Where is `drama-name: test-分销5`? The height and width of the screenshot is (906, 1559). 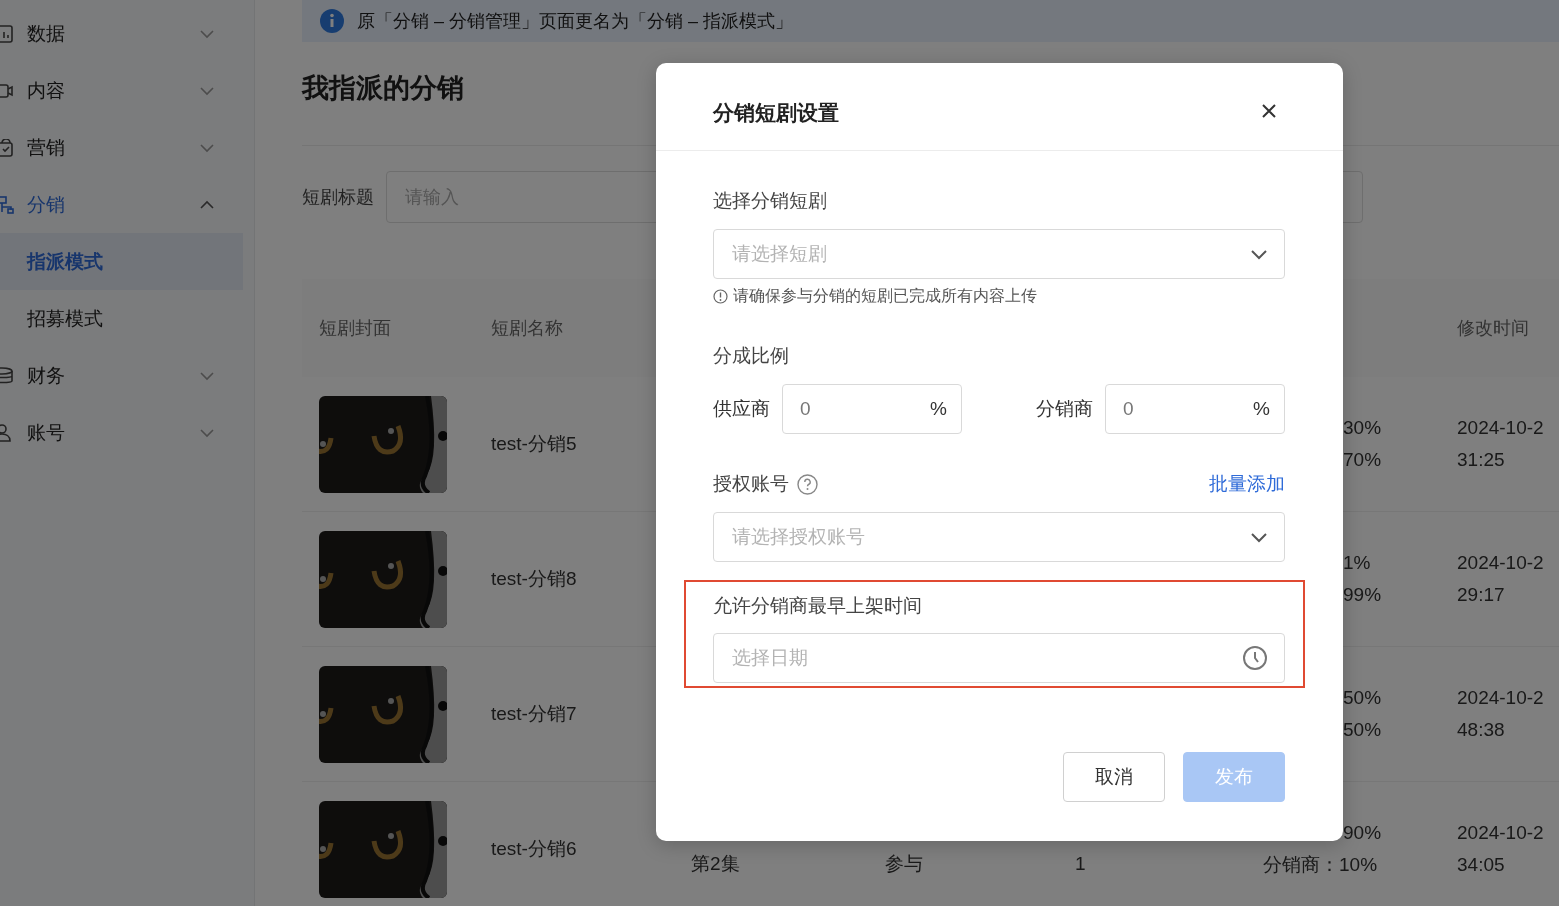 drama-name: test-分销5 is located at coordinates (534, 444).